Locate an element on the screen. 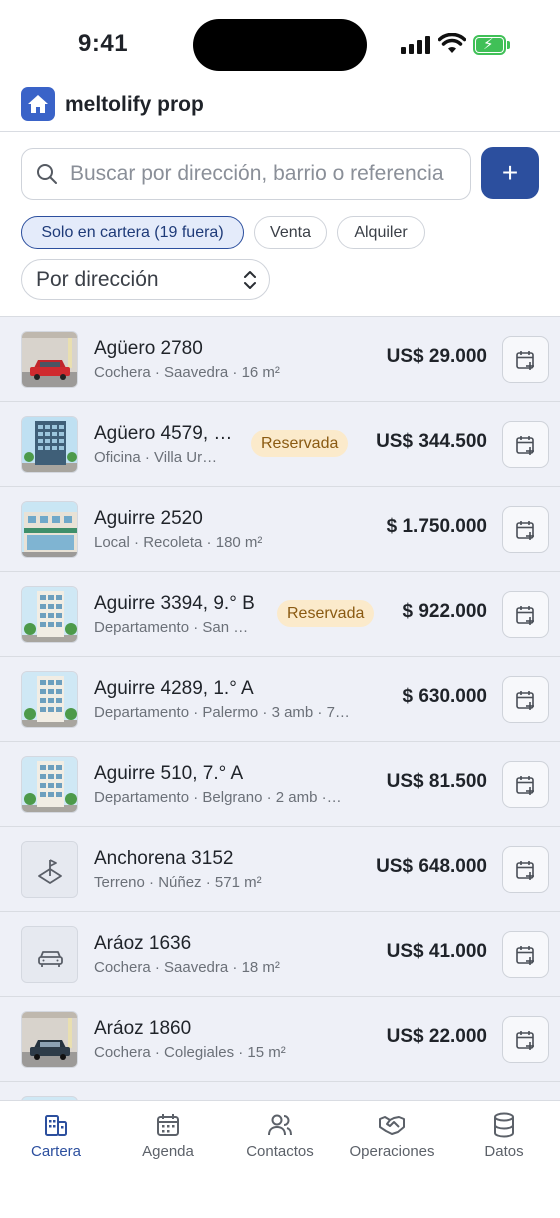 The height and width of the screenshot is (1218, 560). property-price: $ 630.000 is located at coordinates (444, 696).